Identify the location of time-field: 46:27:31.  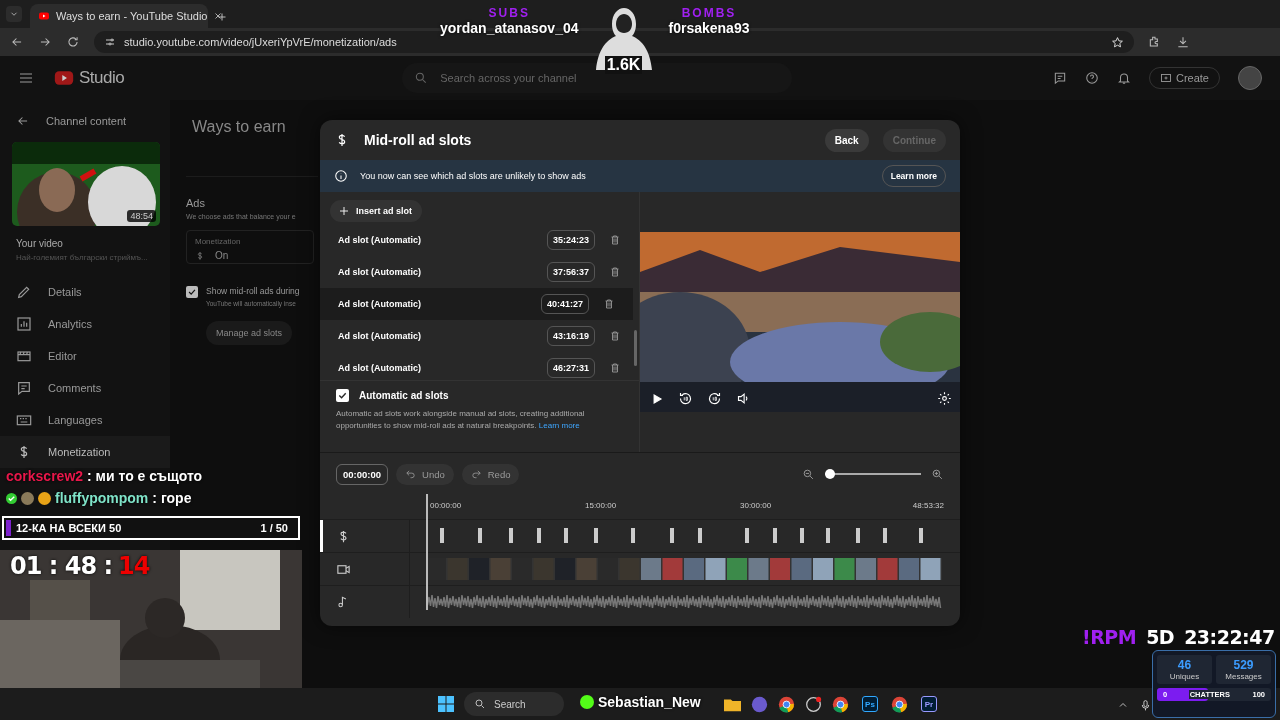
(570, 368).